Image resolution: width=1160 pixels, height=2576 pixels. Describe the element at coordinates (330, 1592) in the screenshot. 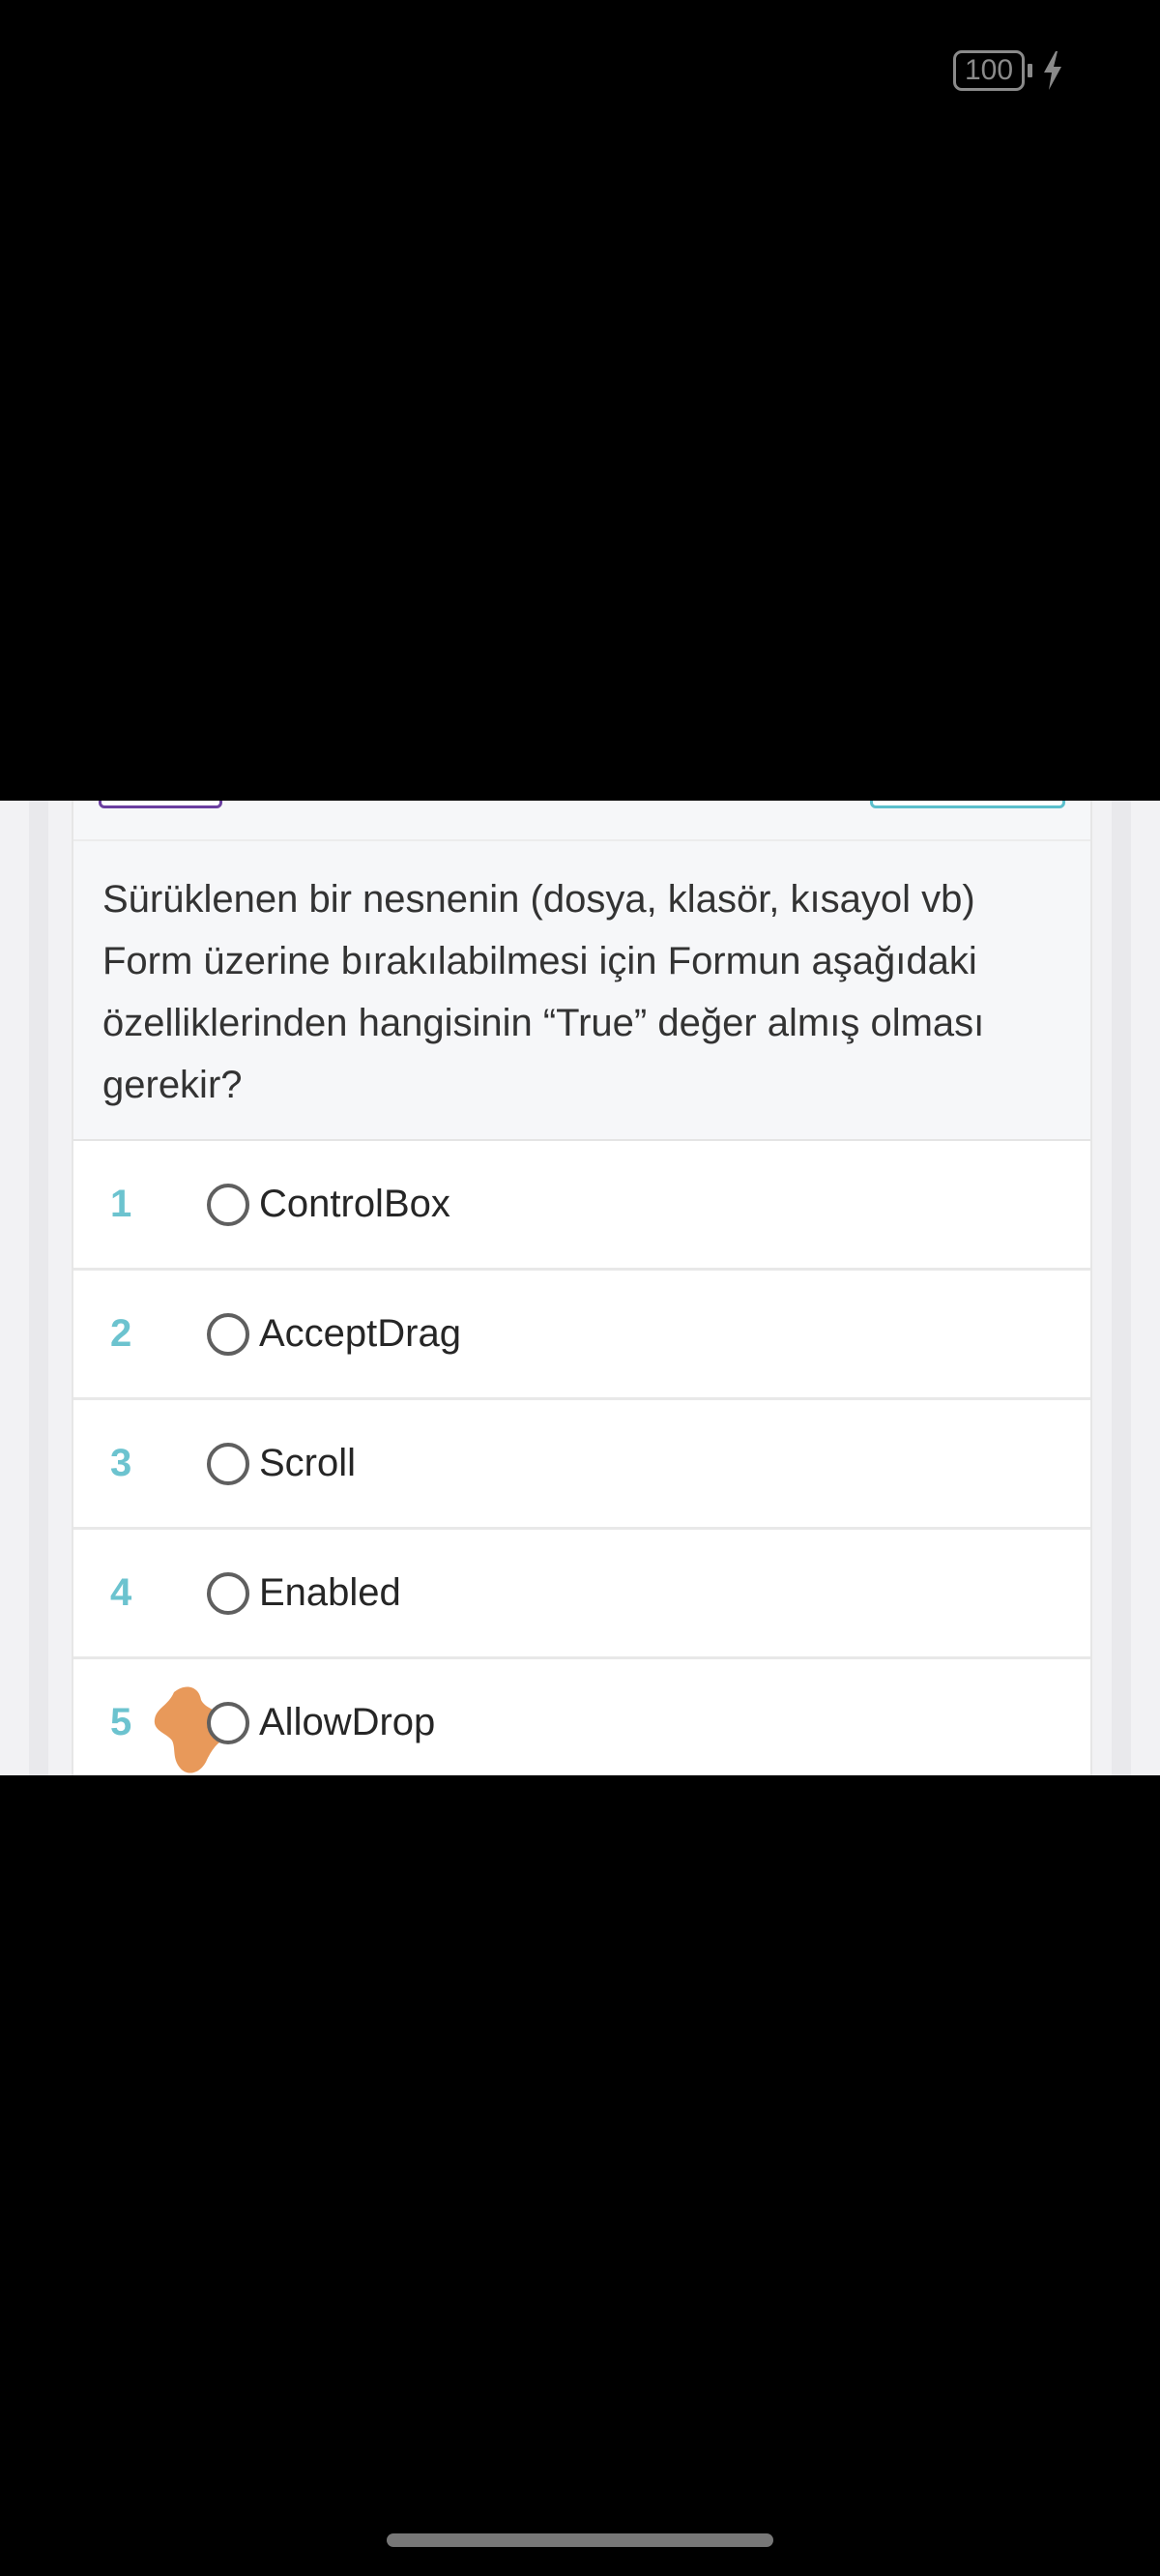

I see `option-label: Enabled` at that location.